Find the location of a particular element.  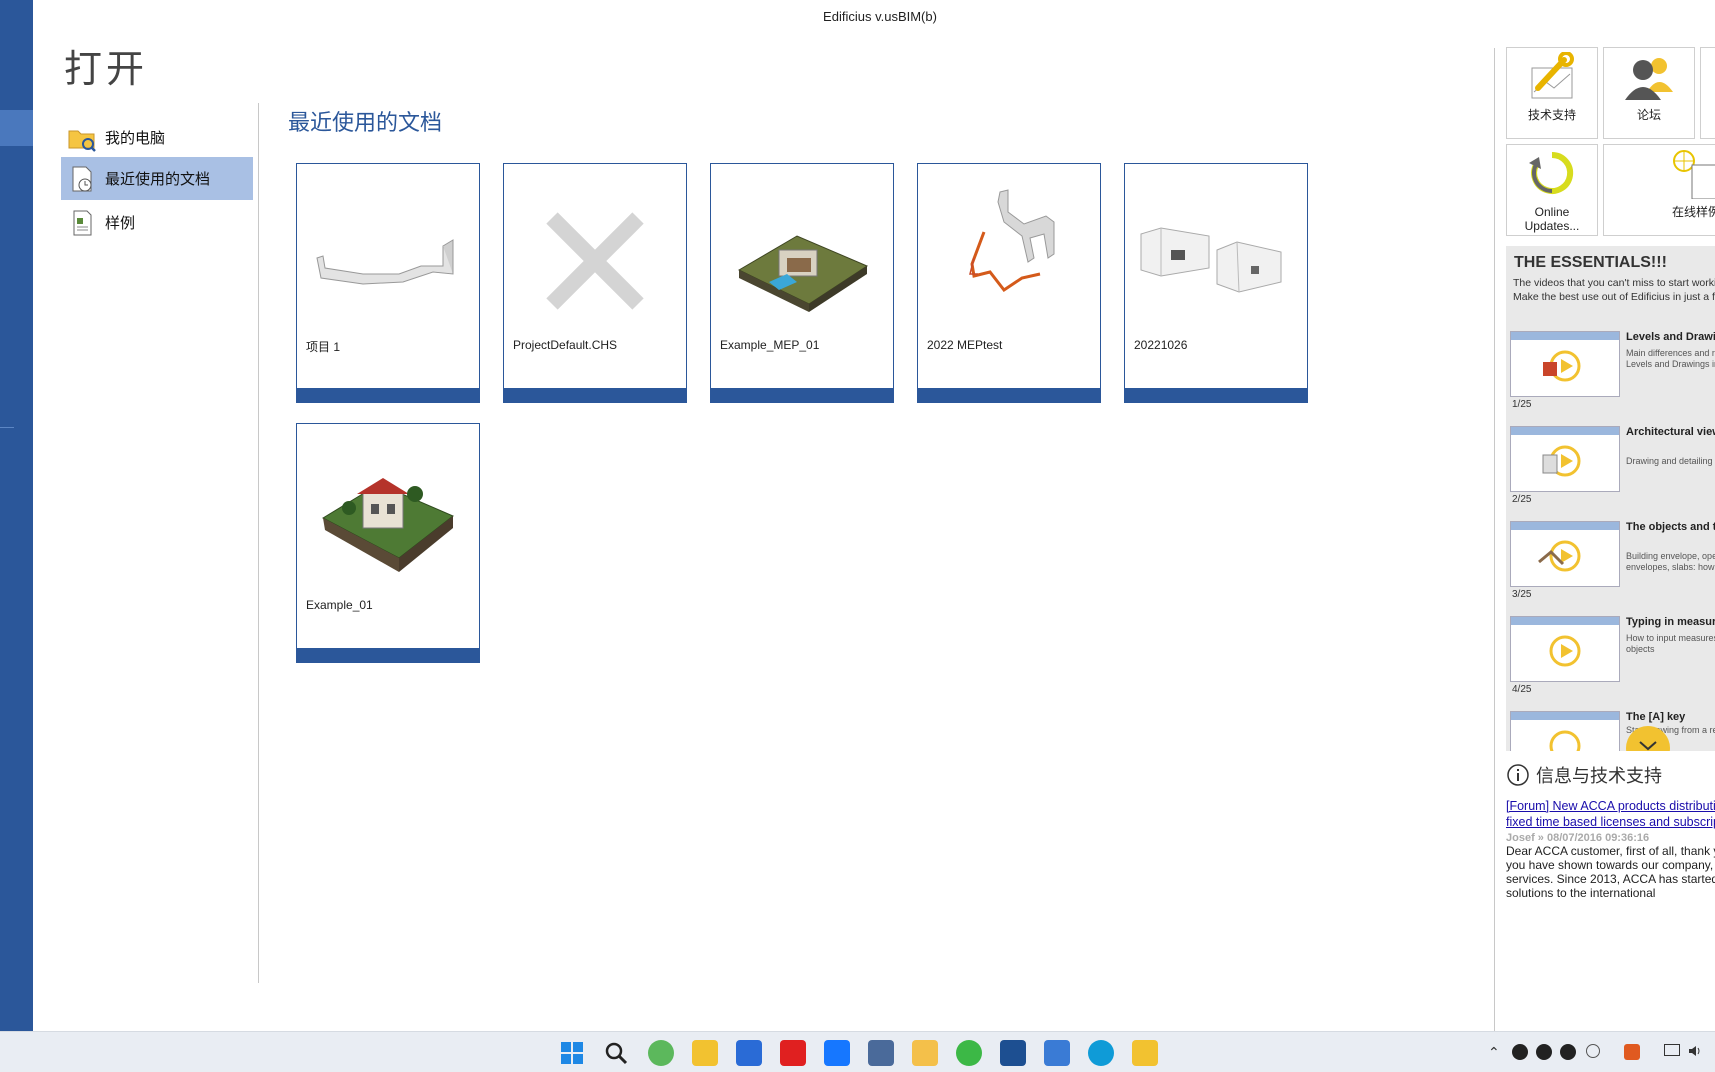

video-index: 3/25 is located at coordinates (1522, 594).